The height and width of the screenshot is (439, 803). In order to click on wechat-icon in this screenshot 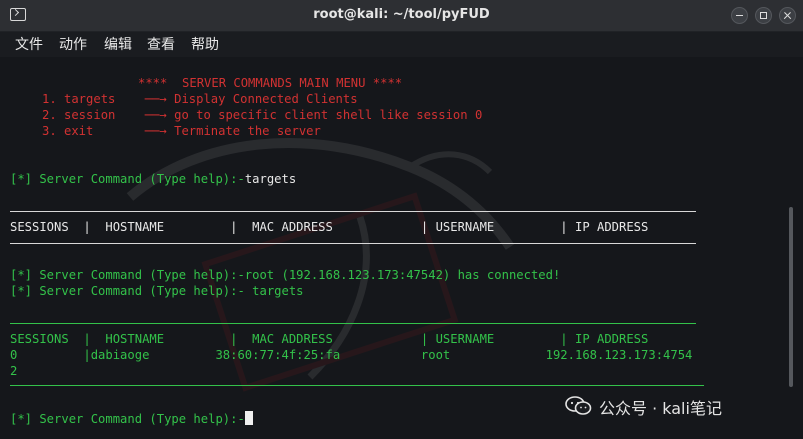, I will do `click(578, 405)`.